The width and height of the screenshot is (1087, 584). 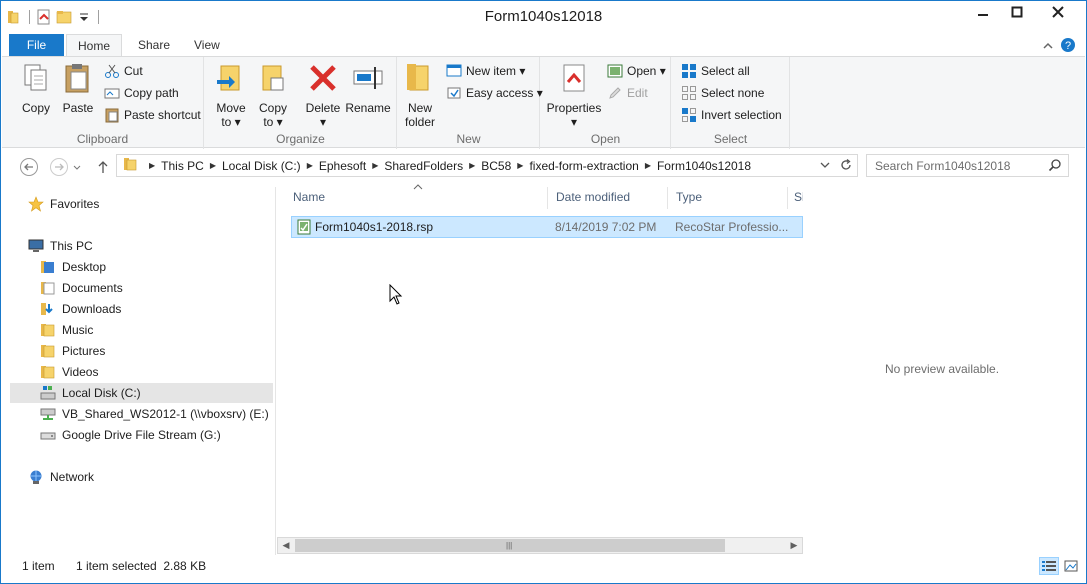 I want to click on address-history-chevron-icon, so click(x=825, y=166).